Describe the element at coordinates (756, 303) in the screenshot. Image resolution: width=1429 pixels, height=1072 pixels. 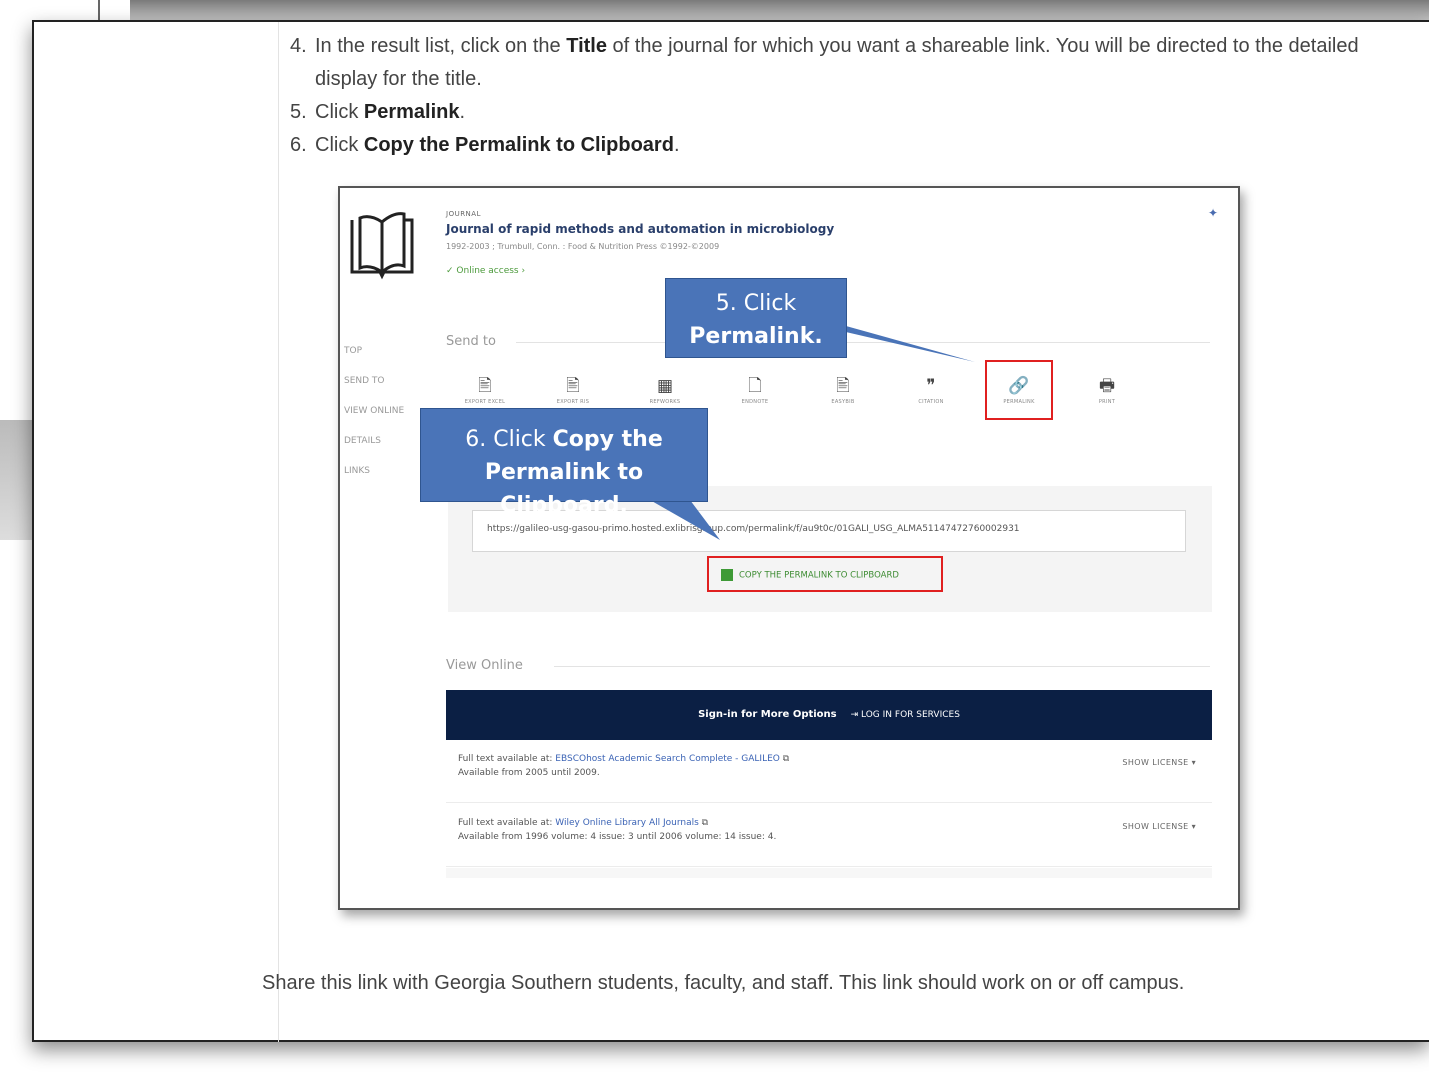
I see `callout-text: 5. Click` at that location.